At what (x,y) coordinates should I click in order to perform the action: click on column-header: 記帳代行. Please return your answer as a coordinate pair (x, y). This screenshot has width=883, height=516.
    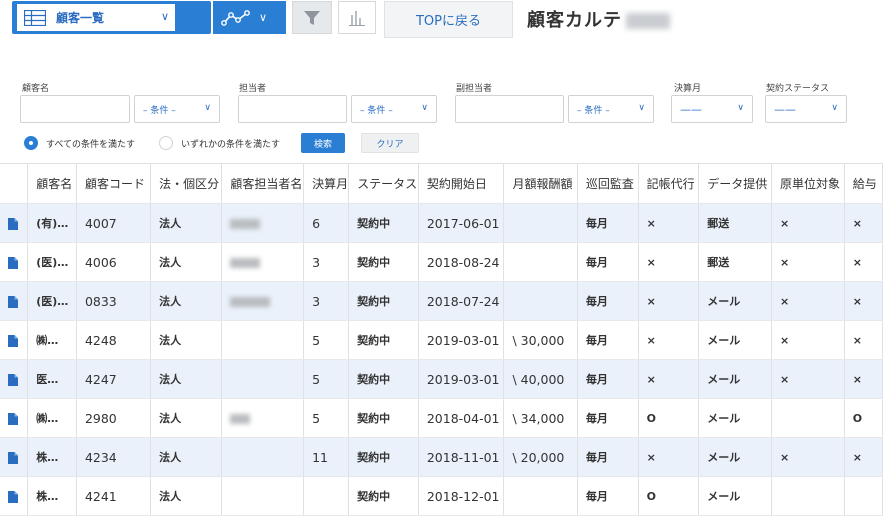
    Looking at the image, I should click on (669, 183).